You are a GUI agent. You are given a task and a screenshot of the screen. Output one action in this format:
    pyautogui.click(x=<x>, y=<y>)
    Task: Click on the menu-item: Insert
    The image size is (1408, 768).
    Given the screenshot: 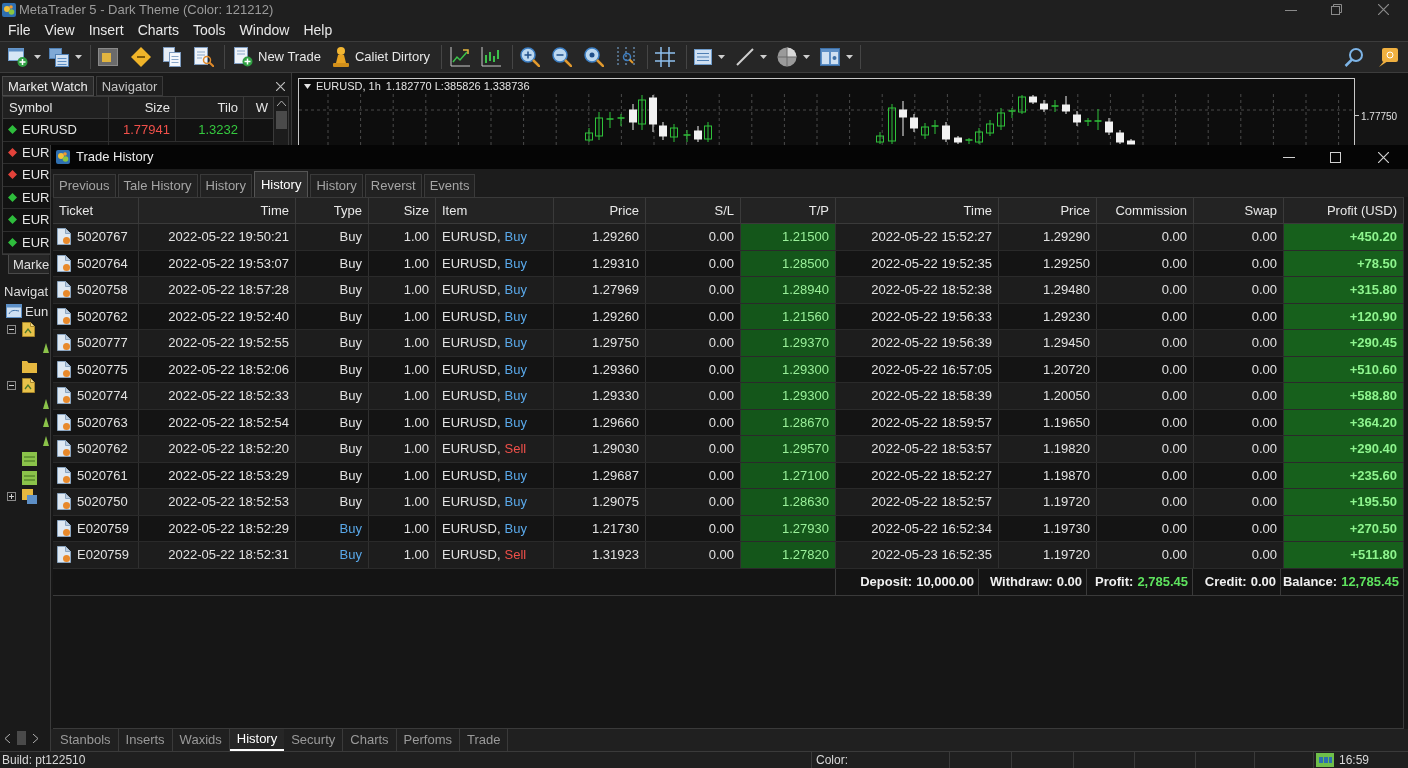 What is the action you would take?
    pyautogui.click(x=106, y=30)
    